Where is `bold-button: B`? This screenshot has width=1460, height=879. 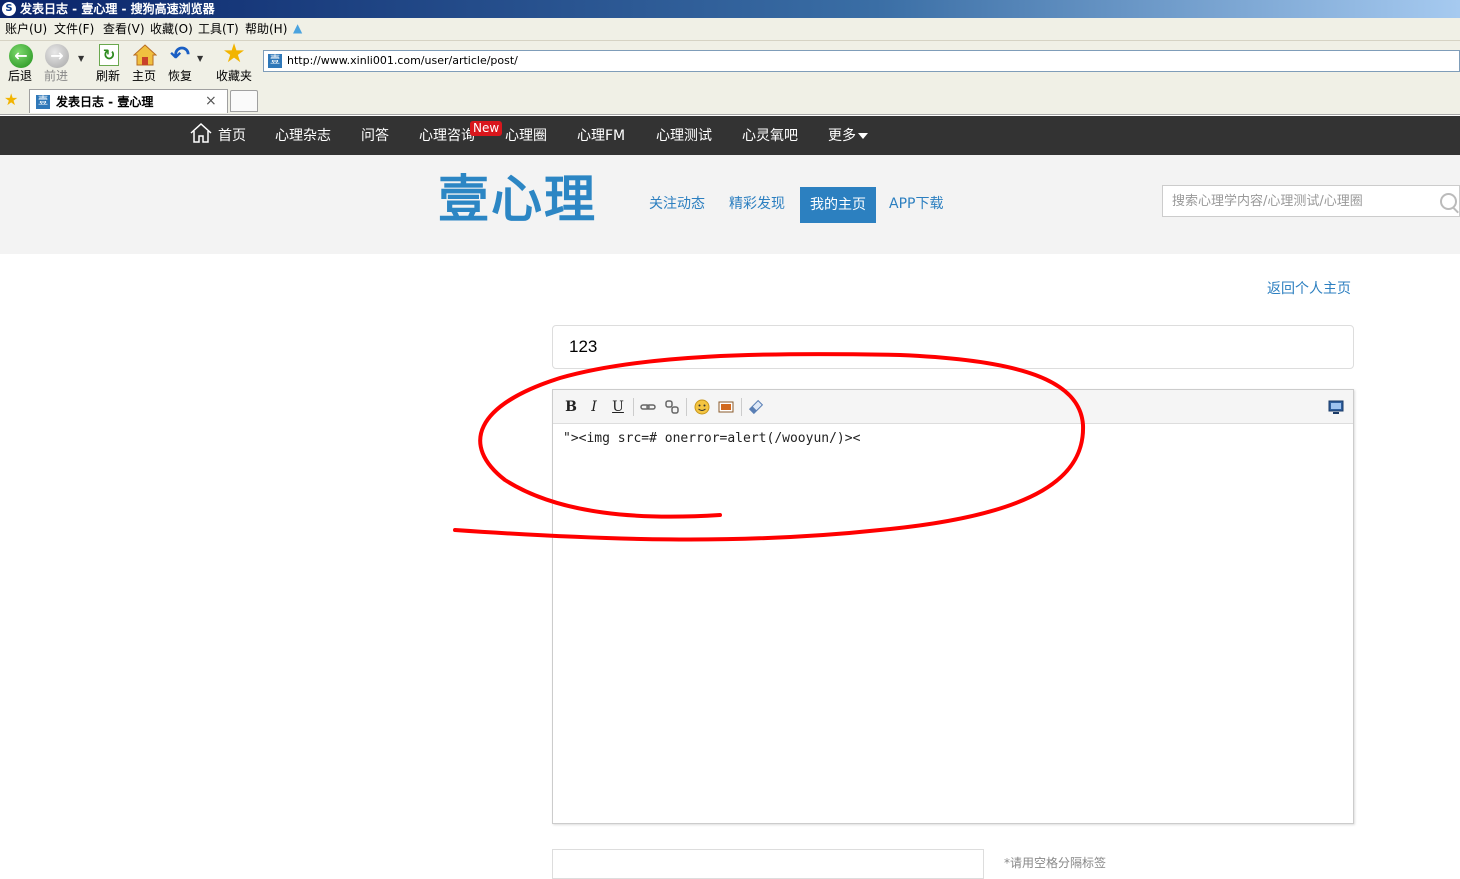 bold-button: B is located at coordinates (571, 407).